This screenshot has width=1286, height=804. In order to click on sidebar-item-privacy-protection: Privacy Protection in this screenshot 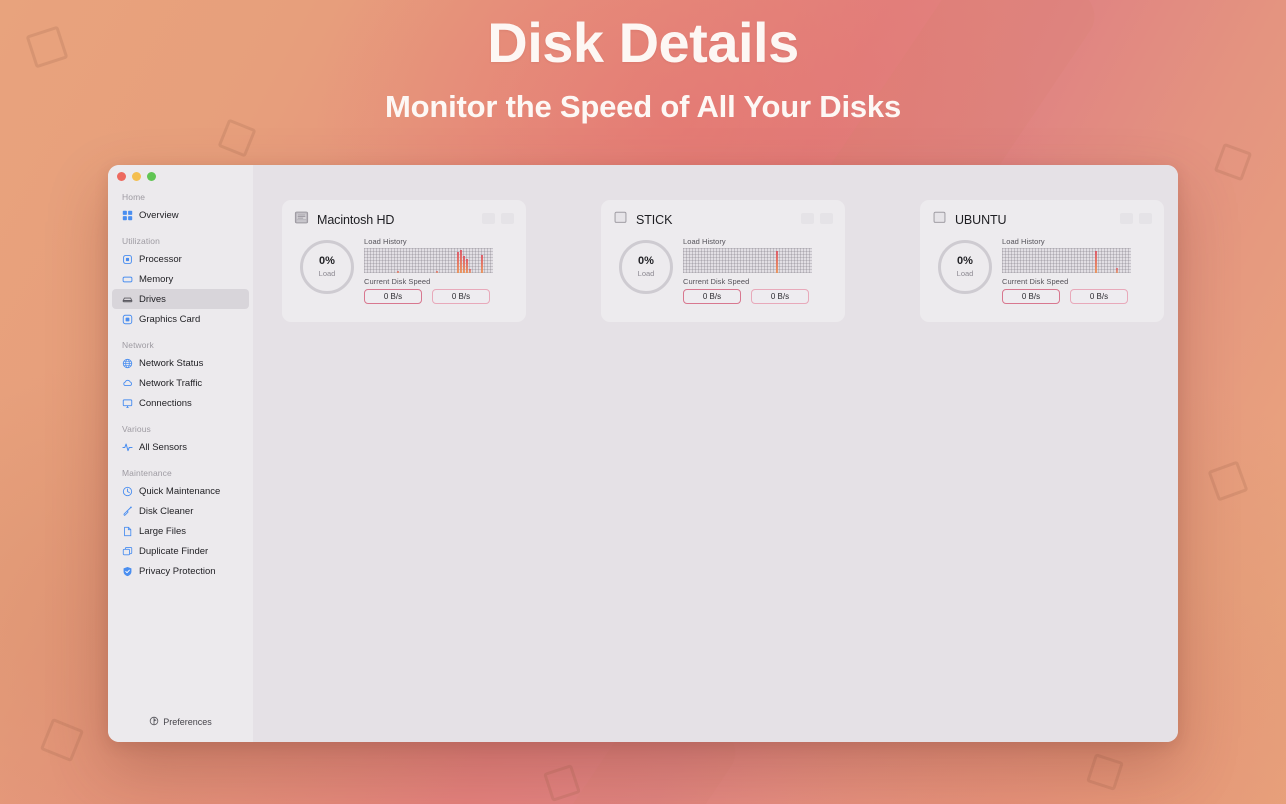, I will do `click(180, 571)`.